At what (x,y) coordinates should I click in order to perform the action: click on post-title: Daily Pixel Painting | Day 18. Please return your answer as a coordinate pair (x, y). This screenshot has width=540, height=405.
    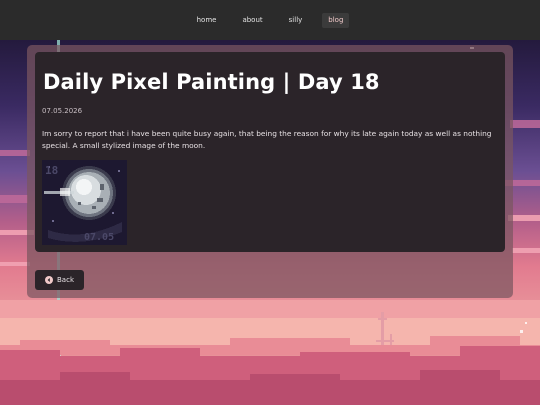
    Looking at the image, I should click on (211, 82).